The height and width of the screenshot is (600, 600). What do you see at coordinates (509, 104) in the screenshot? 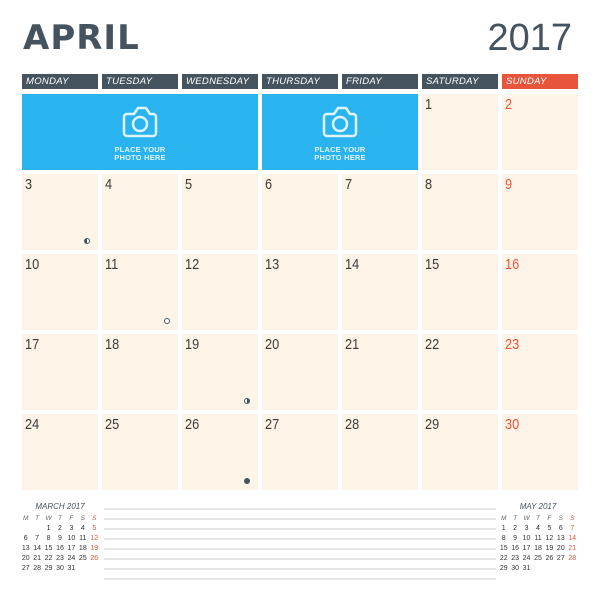
I see `day-number: 2` at bounding box center [509, 104].